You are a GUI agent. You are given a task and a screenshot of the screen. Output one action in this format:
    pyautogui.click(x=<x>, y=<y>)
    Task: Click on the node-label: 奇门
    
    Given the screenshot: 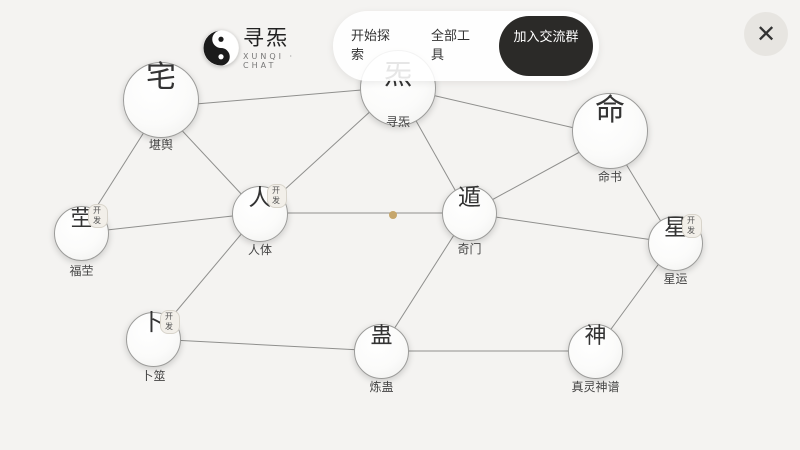 What is the action you would take?
    pyautogui.click(x=469, y=249)
    